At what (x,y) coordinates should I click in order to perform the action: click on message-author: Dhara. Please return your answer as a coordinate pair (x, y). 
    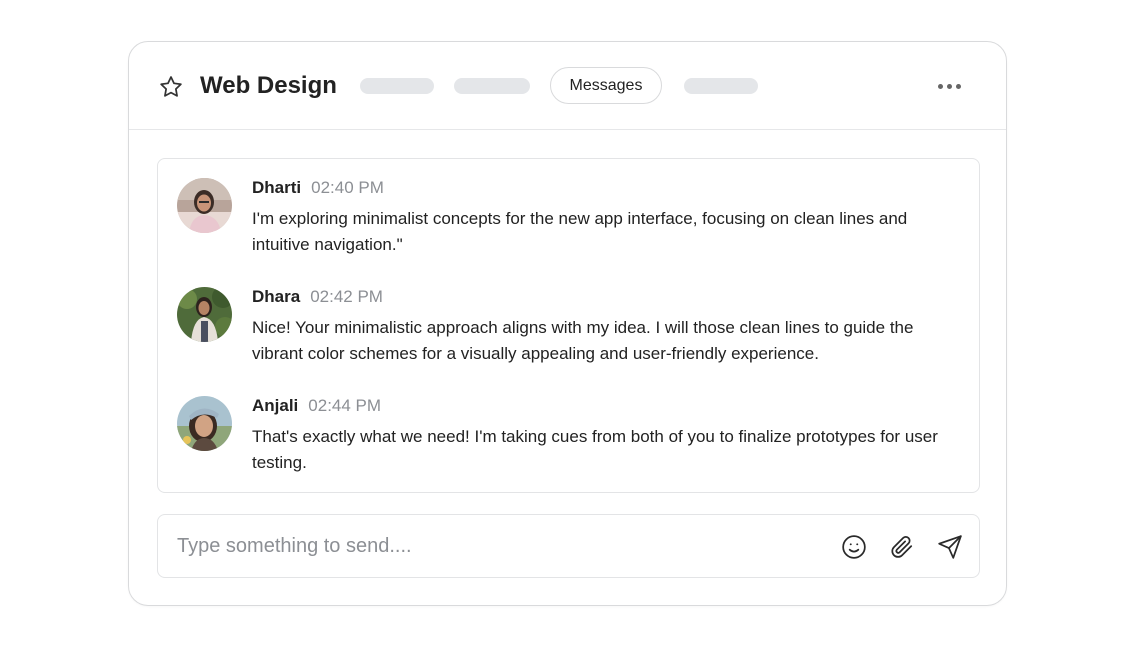
    Looking at the image, I should click on (276, 296).